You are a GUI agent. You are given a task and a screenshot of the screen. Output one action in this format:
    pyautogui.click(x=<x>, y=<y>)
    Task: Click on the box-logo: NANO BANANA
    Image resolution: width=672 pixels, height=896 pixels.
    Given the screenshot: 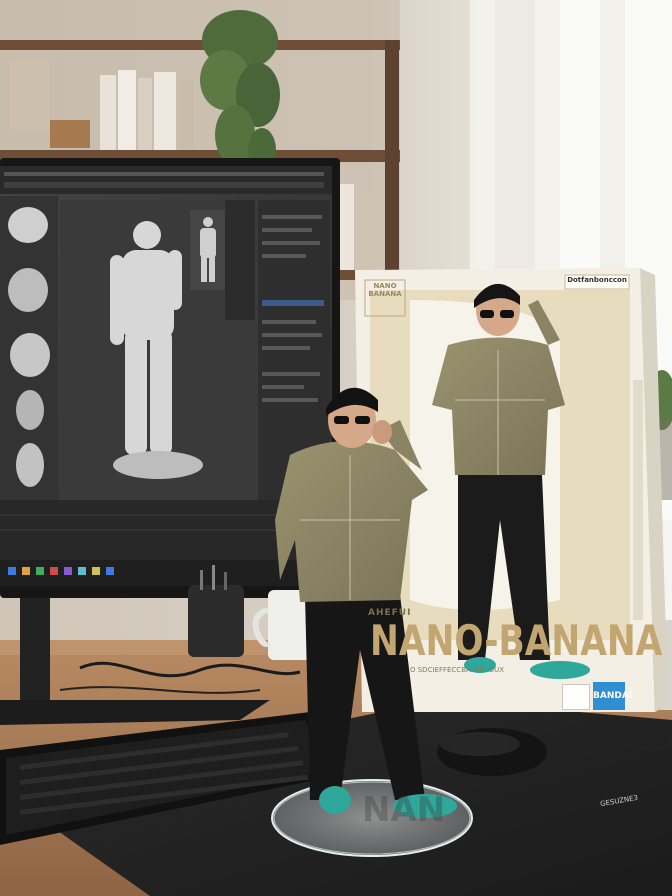 What is the action you would take?
    pyautogui.click(x=385, y=290)
    